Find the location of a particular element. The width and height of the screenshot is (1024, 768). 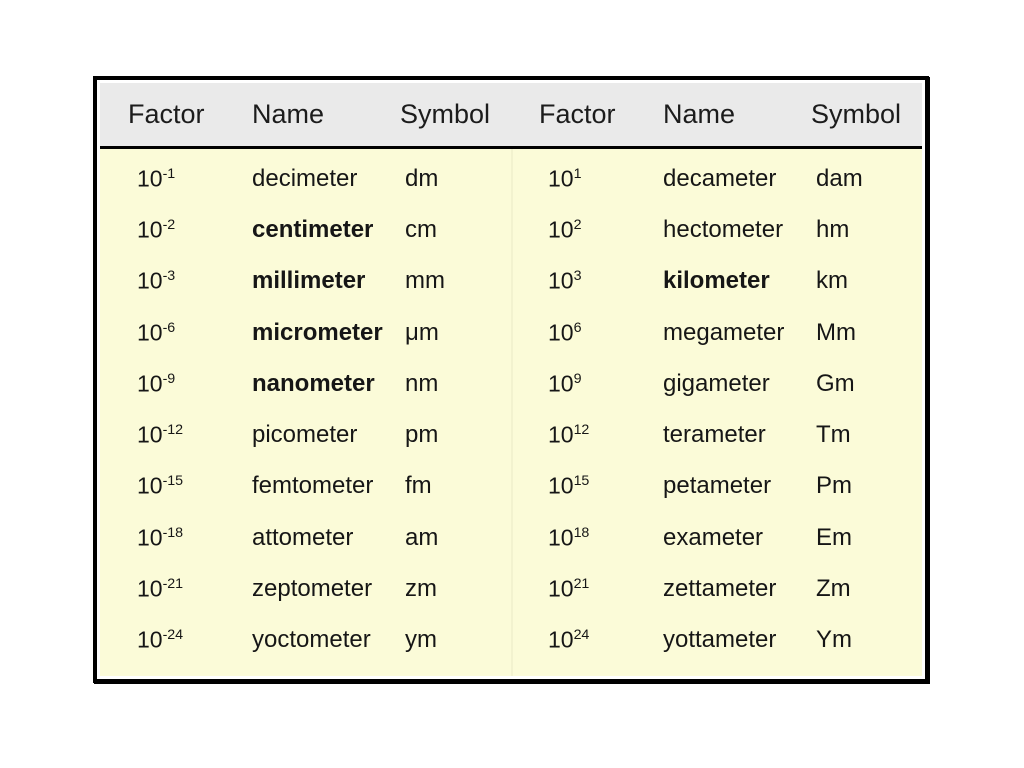

cell-factor: 10-3 is located at coordinates (156, 280).